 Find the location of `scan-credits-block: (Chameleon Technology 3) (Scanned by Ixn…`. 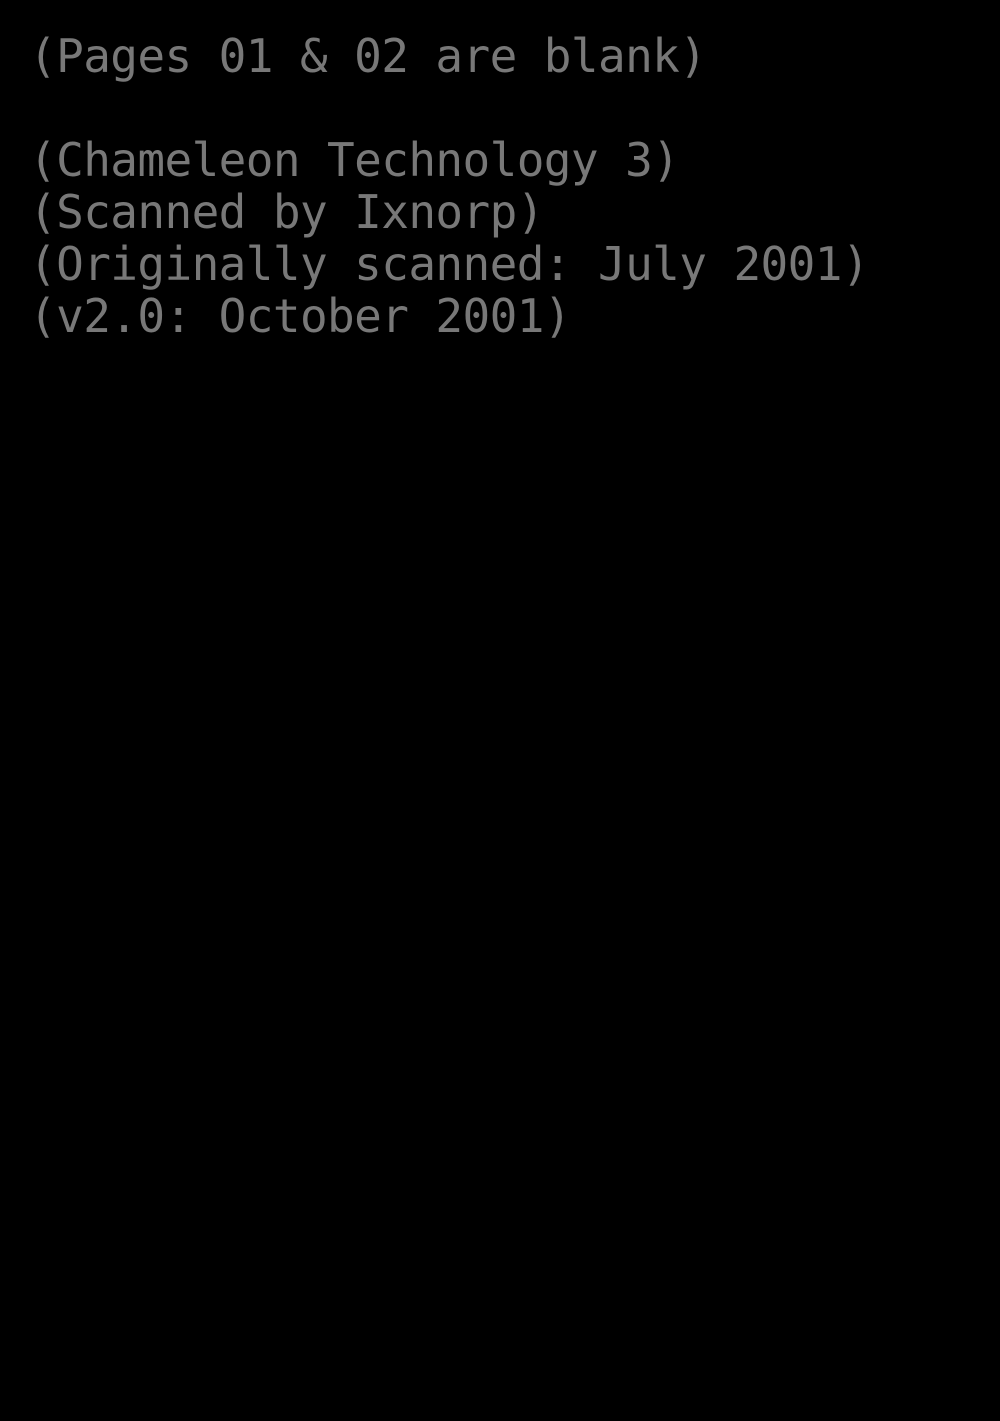

scan-credits-block: (Chameleon Technology 3) (Scanned by Ixn… is located at coordinates (499, 238).